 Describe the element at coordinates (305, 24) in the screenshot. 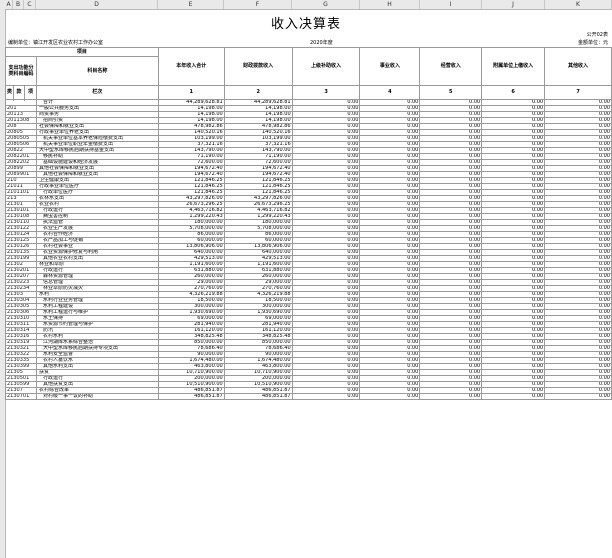

I see `page-title: 收入决算表` at that location.